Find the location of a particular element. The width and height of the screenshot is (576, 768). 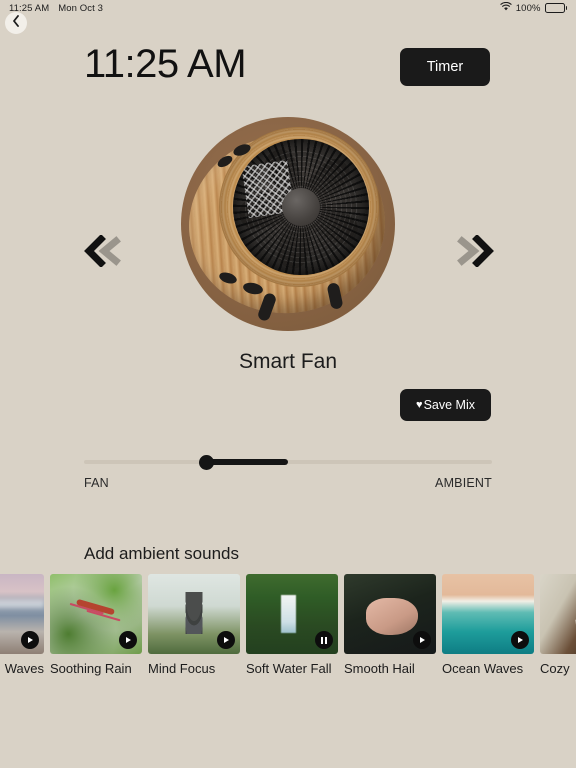

back-button is located at coordinates (16, 23).